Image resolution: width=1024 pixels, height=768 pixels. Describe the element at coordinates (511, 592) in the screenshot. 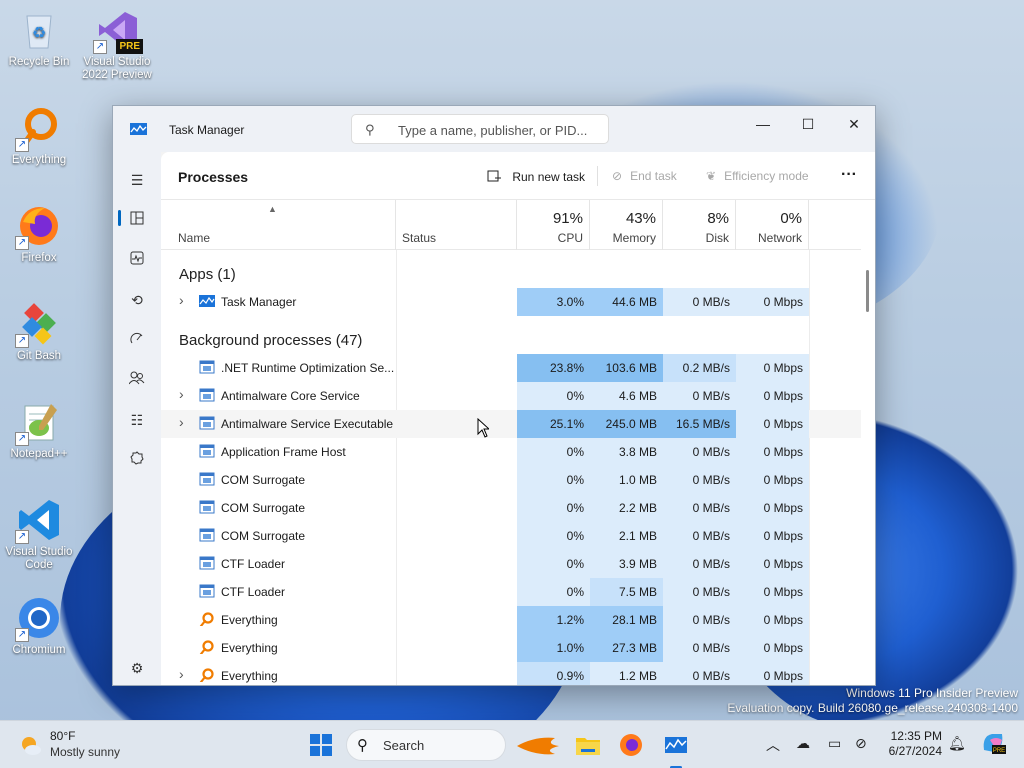

I see `process-row: CTF Loader 0% 7.5 MB 0 MB/s 0 Mbps` at that location.